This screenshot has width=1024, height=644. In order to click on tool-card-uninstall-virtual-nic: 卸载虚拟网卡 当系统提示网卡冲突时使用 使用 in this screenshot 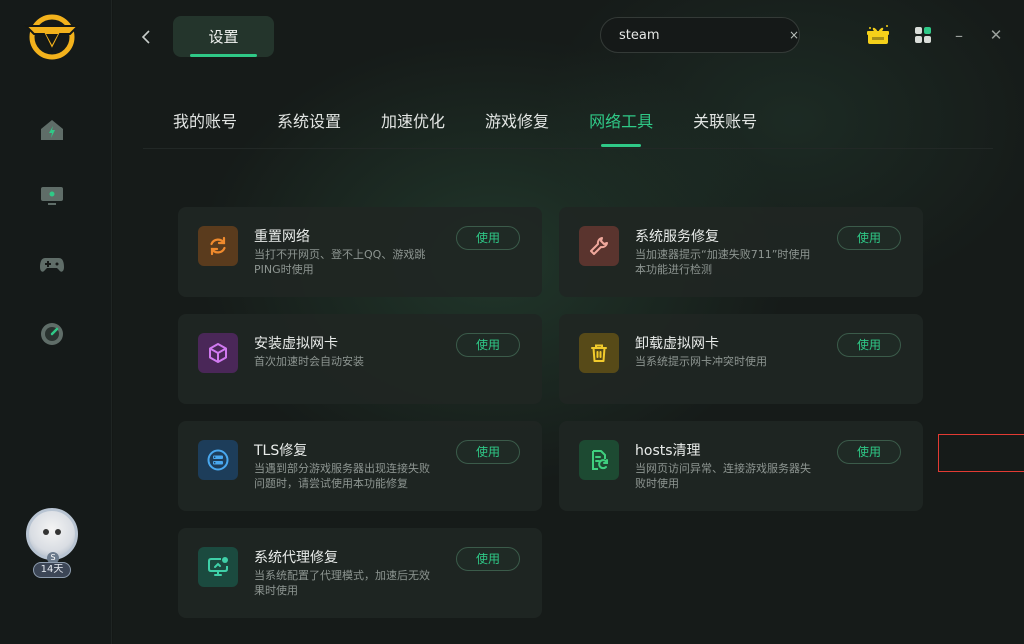, I will do `click(741, 359)`.